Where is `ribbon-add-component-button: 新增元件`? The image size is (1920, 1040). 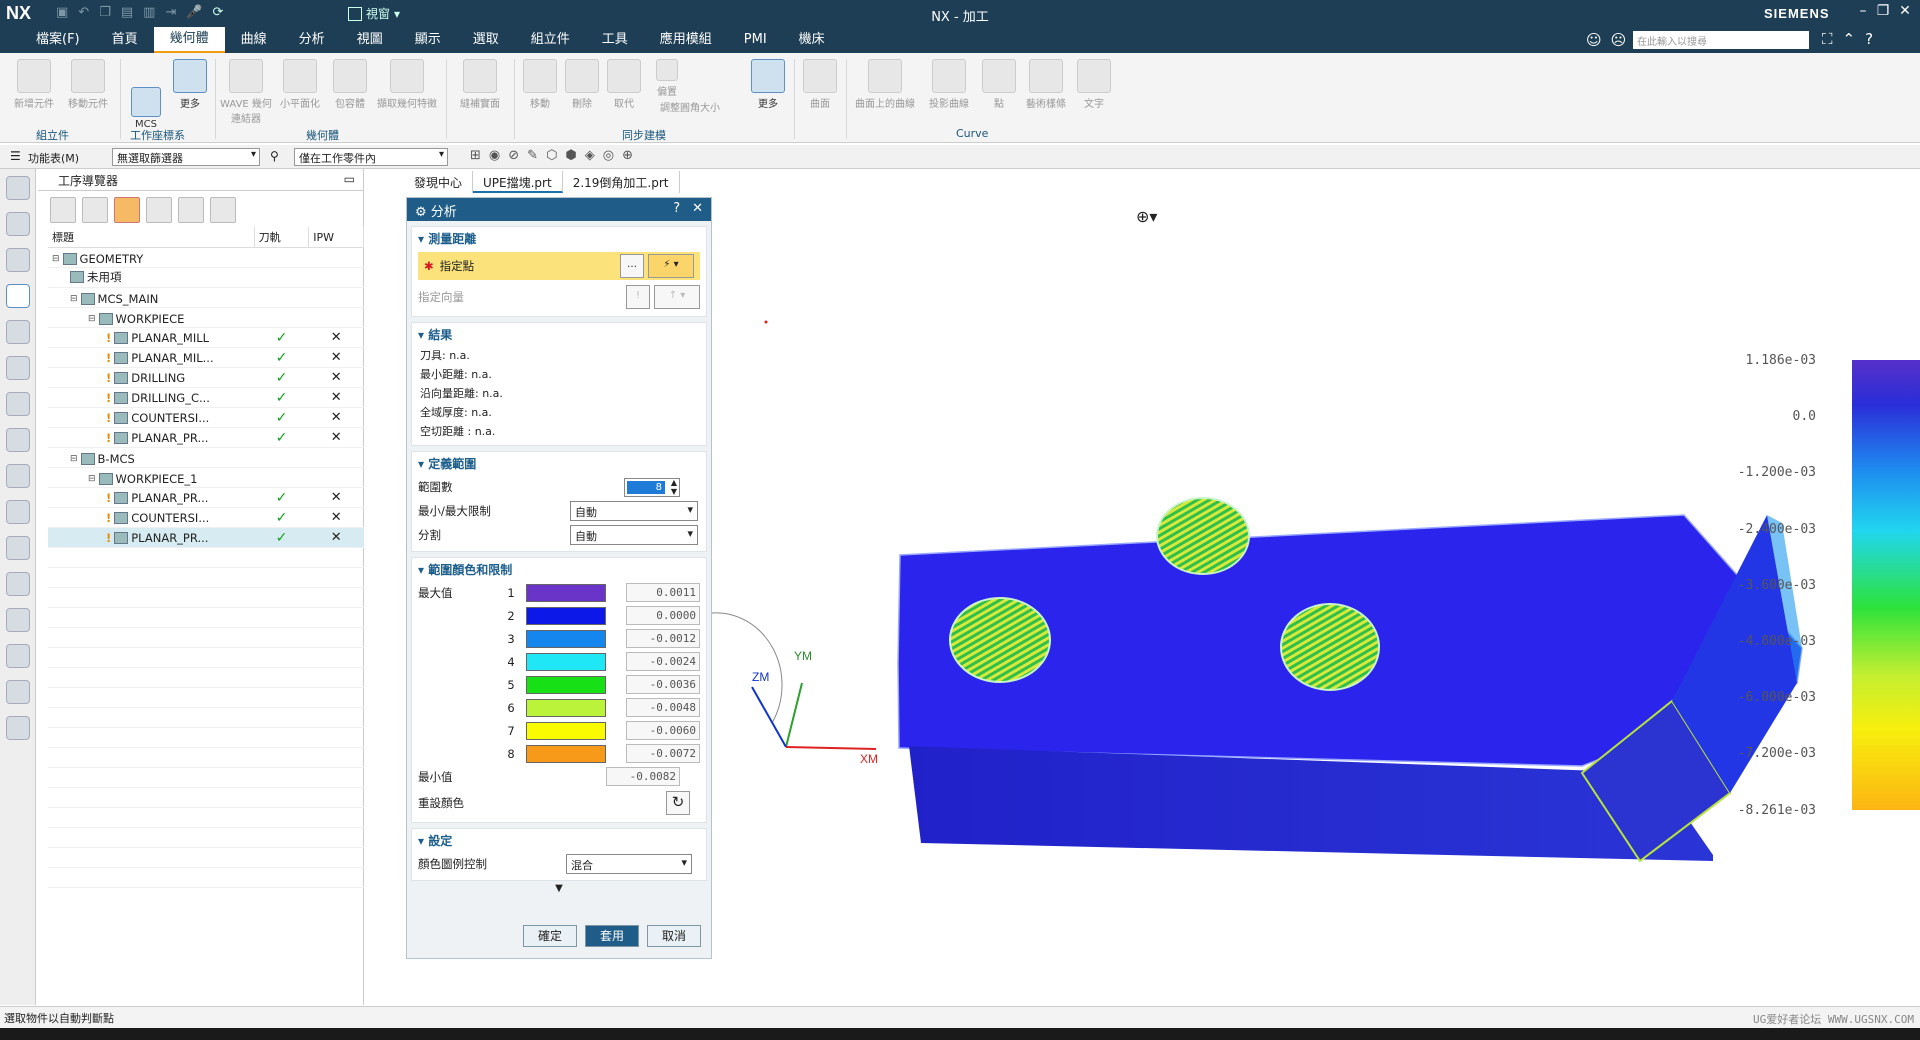
ribbon-add-component-button: 新增元件 is located at coordinates (34, 84).